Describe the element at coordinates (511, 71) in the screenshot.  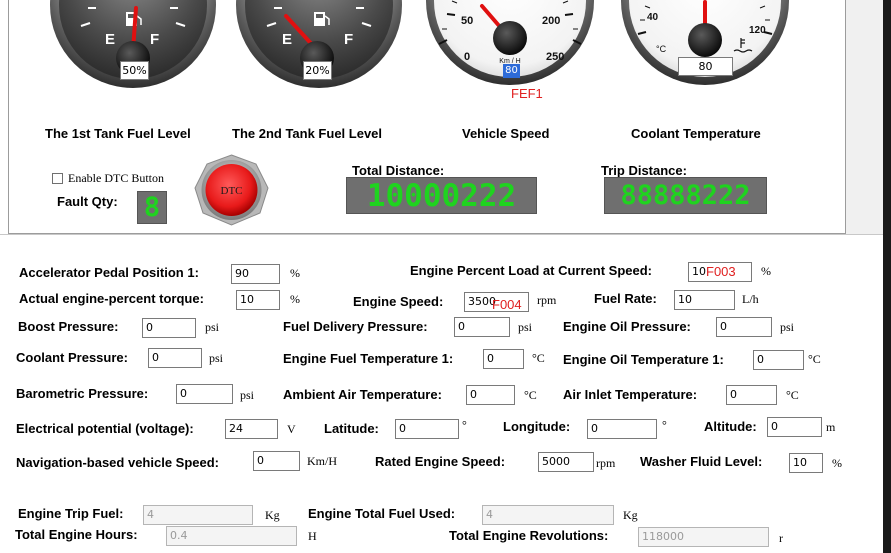
I see `speed-value-display: 80` at that location.